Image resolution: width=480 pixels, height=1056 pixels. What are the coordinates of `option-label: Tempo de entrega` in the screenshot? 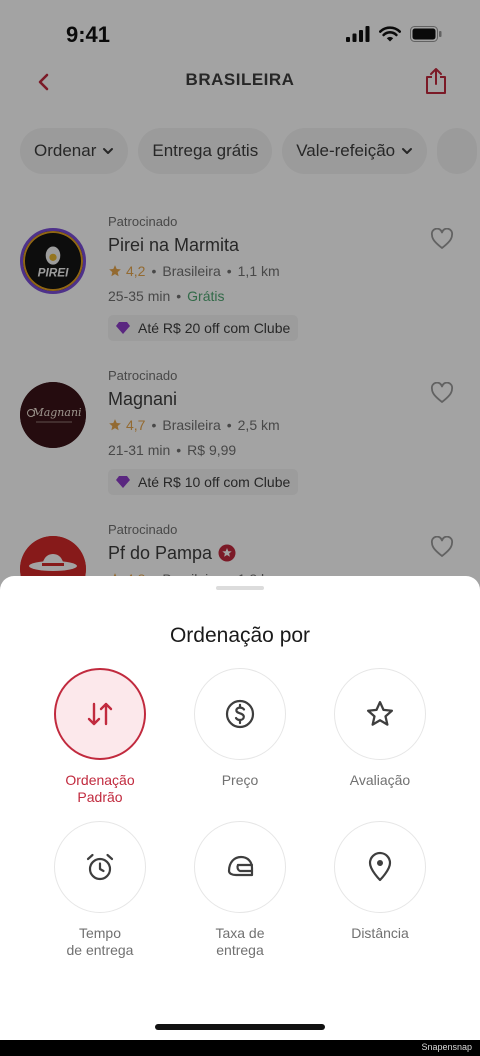 It's located at (100, 942).